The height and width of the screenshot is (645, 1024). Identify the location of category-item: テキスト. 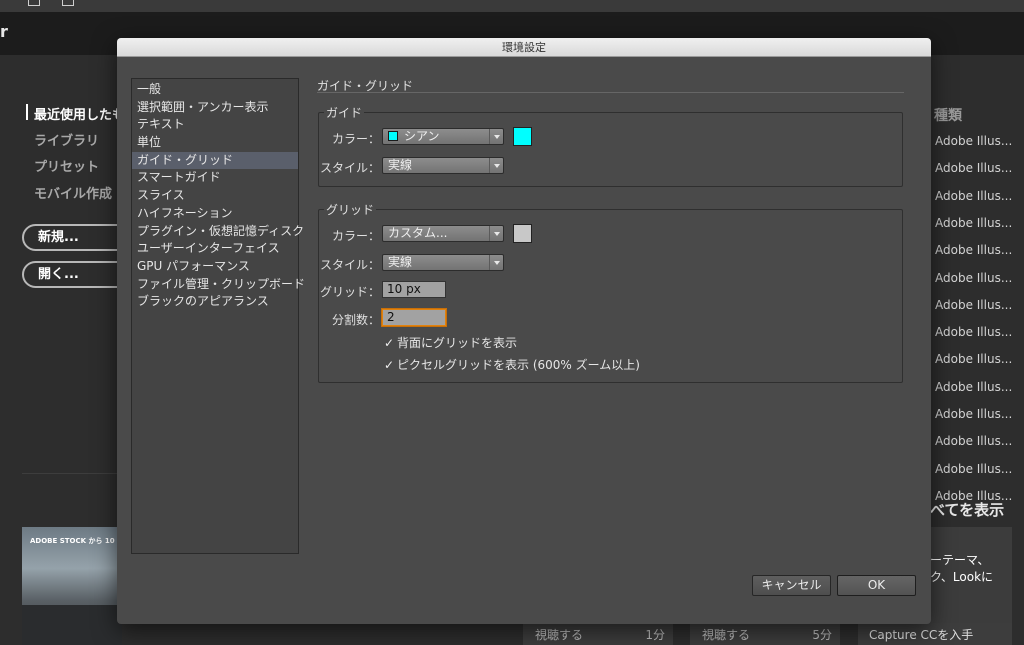
(215, 125).